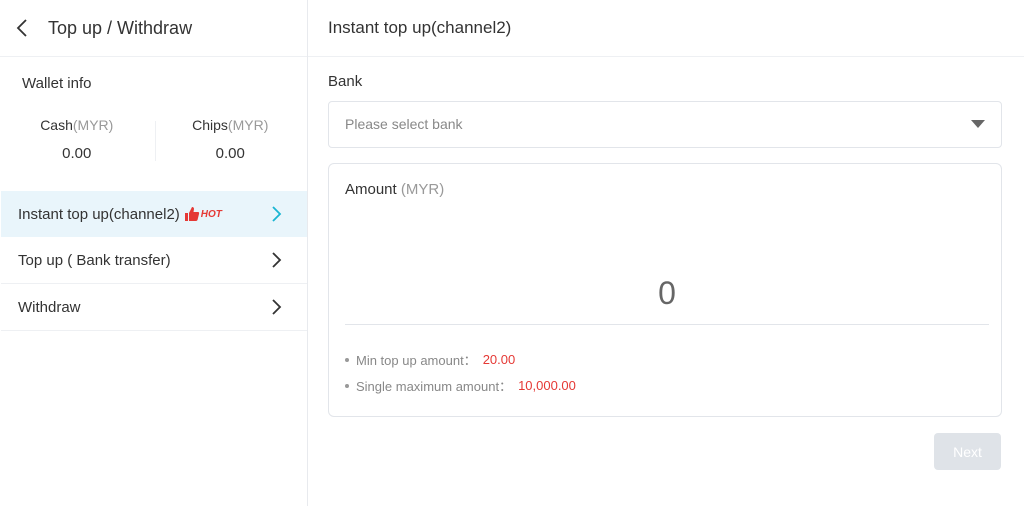 The image size is (1024, 506). Describe the element at coordinates (56, 125) in the screenshot. I see `cash-label: Cash` at that location.